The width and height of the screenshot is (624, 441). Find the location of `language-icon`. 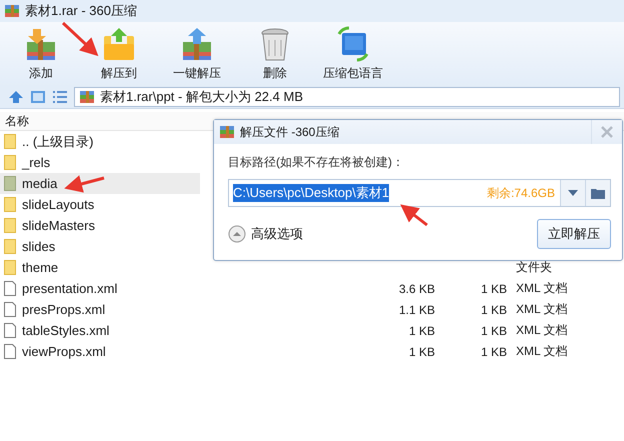

language-icon is located at coordinates (353, 44).